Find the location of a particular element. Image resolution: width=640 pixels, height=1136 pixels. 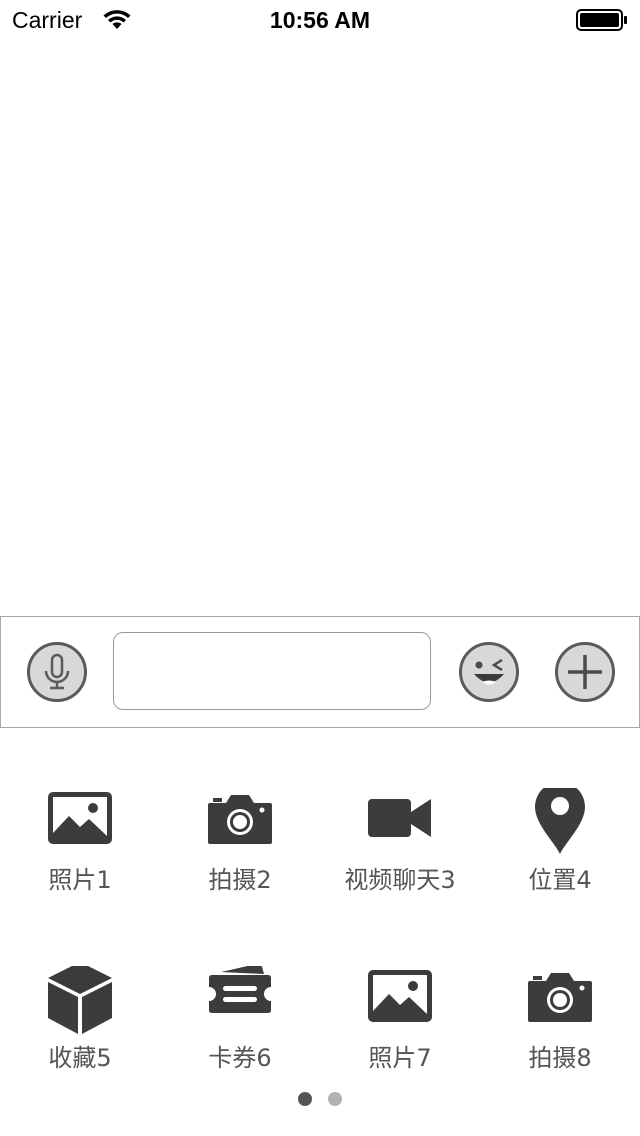

action-photo-1: 照片1 is located at coordinates (80, 848).